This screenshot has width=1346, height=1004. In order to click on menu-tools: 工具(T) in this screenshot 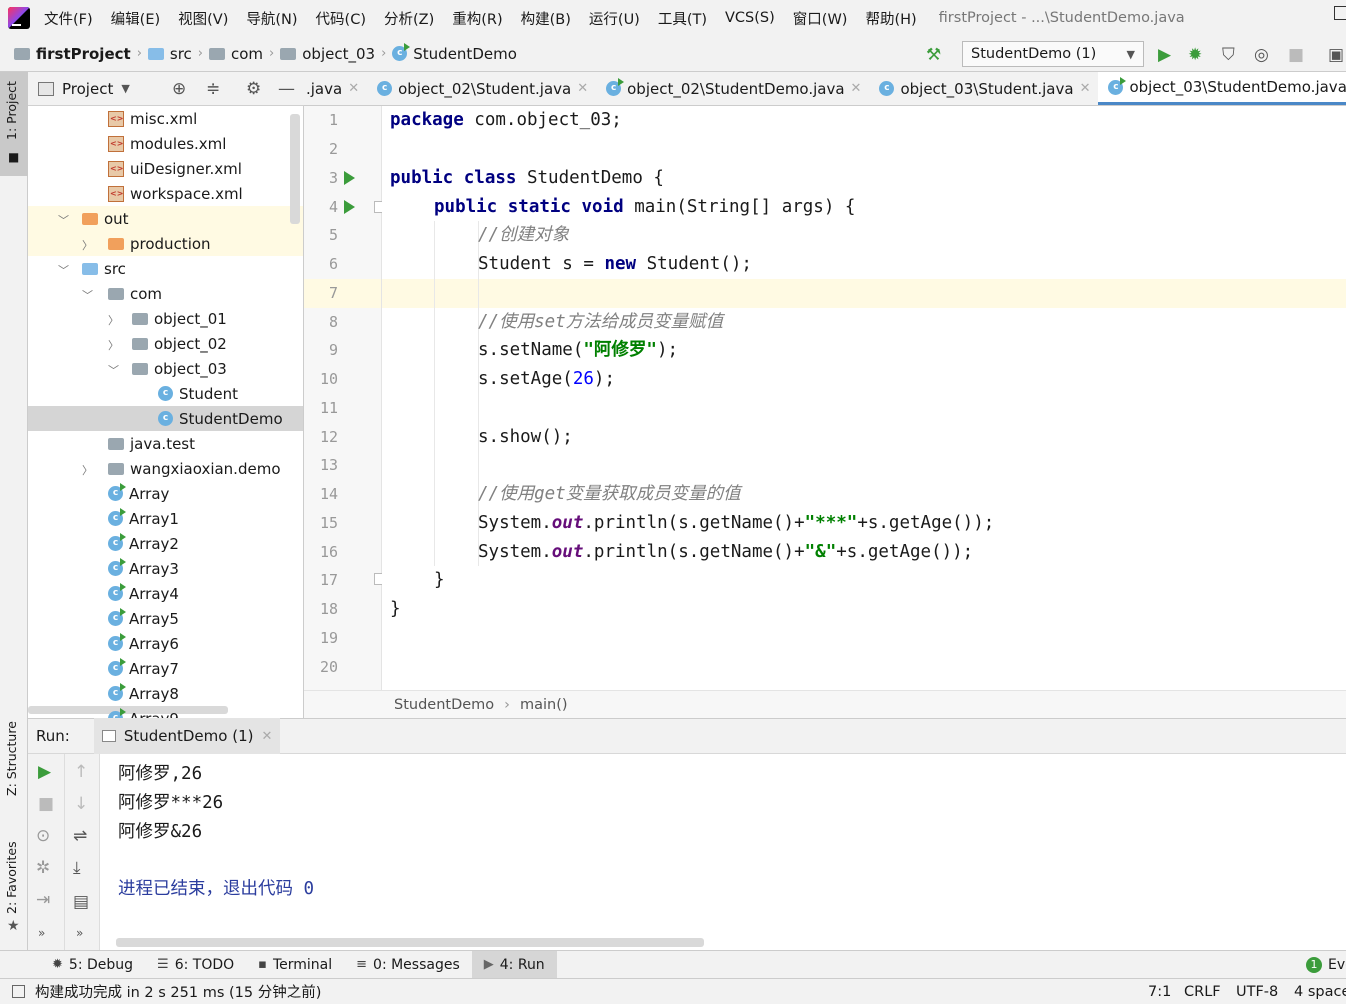, I will do `click(682, 18)`.